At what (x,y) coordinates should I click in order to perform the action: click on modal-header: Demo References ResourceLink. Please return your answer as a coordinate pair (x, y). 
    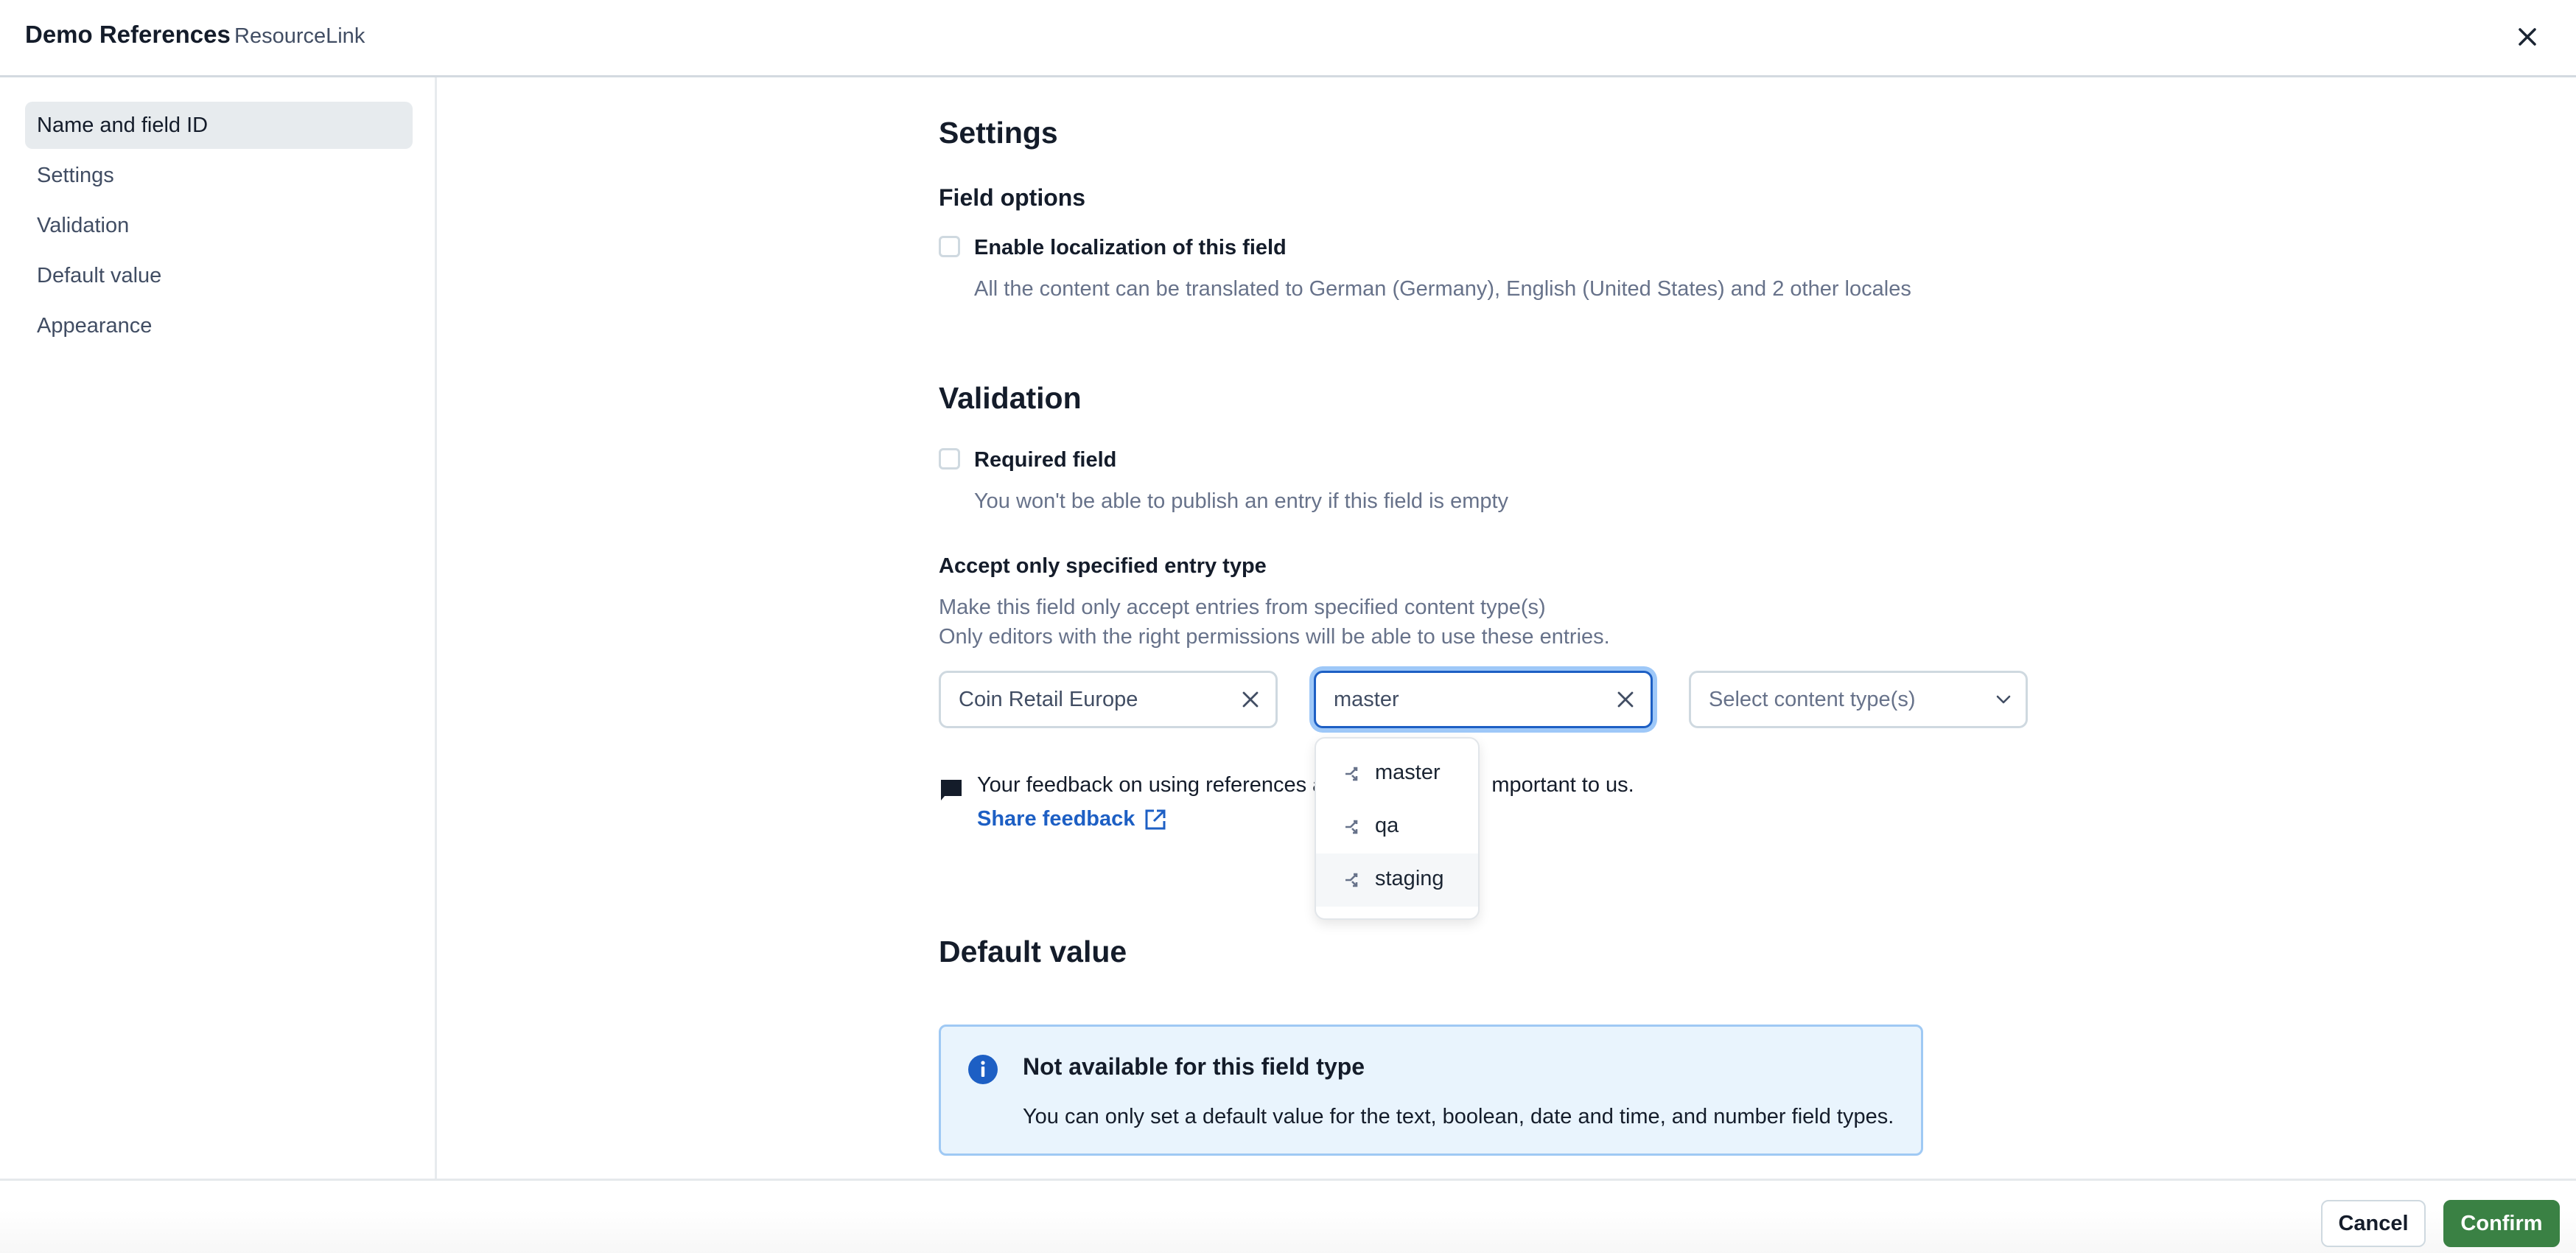
    Looking at the image, I should click on (1288, 39).